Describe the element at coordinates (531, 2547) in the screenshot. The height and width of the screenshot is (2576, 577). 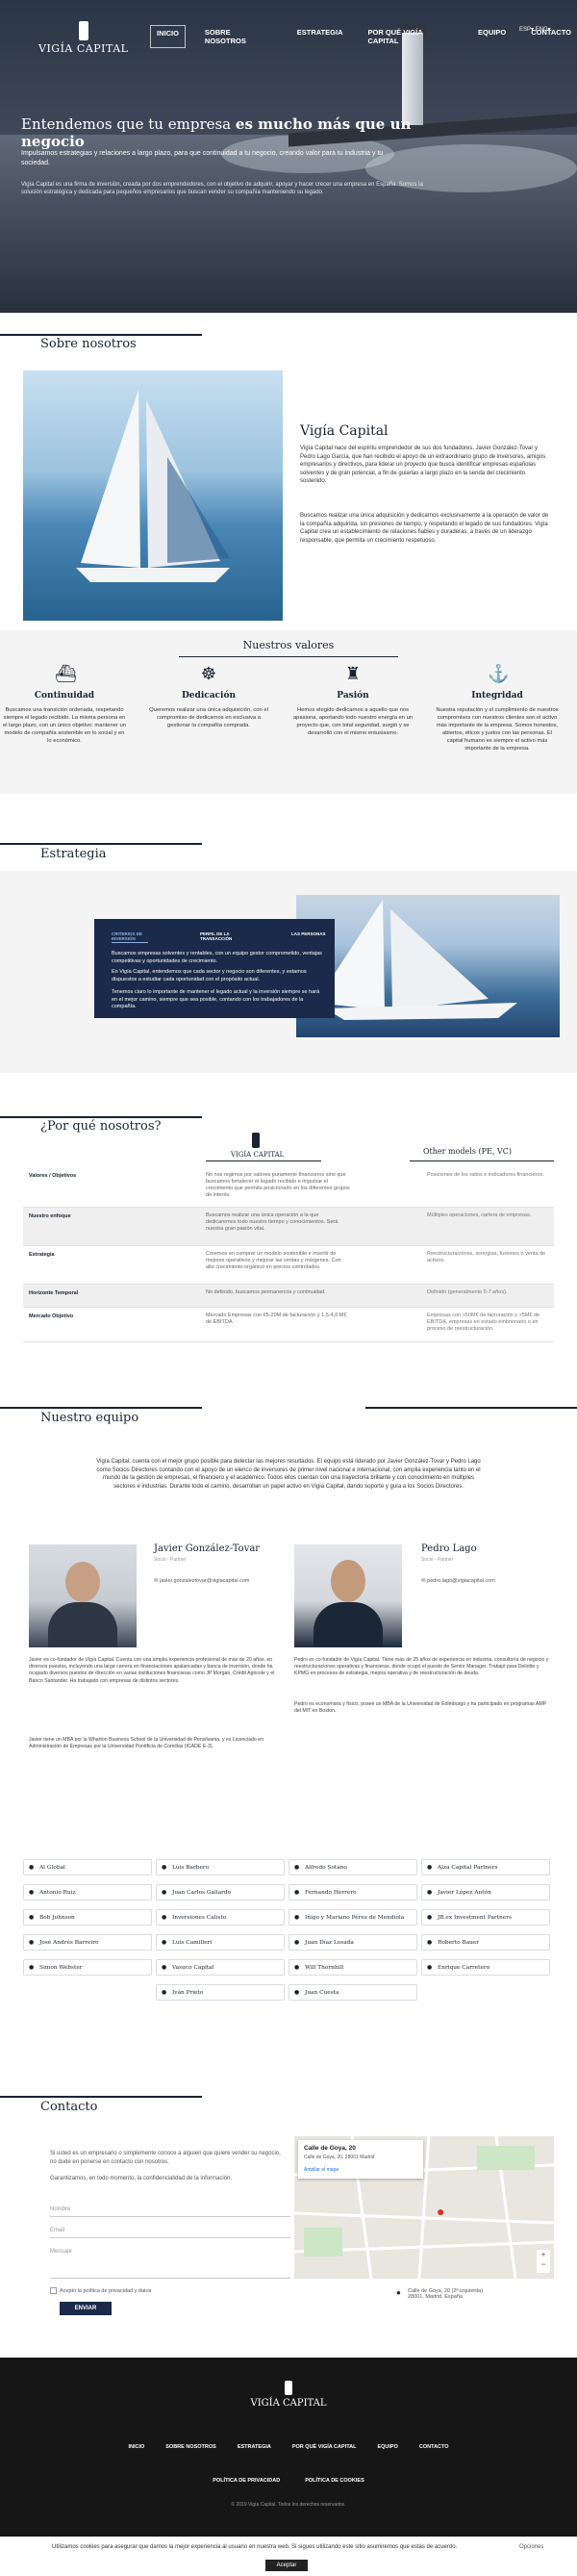
I see `cookie-options-link: Opciones` at that location.